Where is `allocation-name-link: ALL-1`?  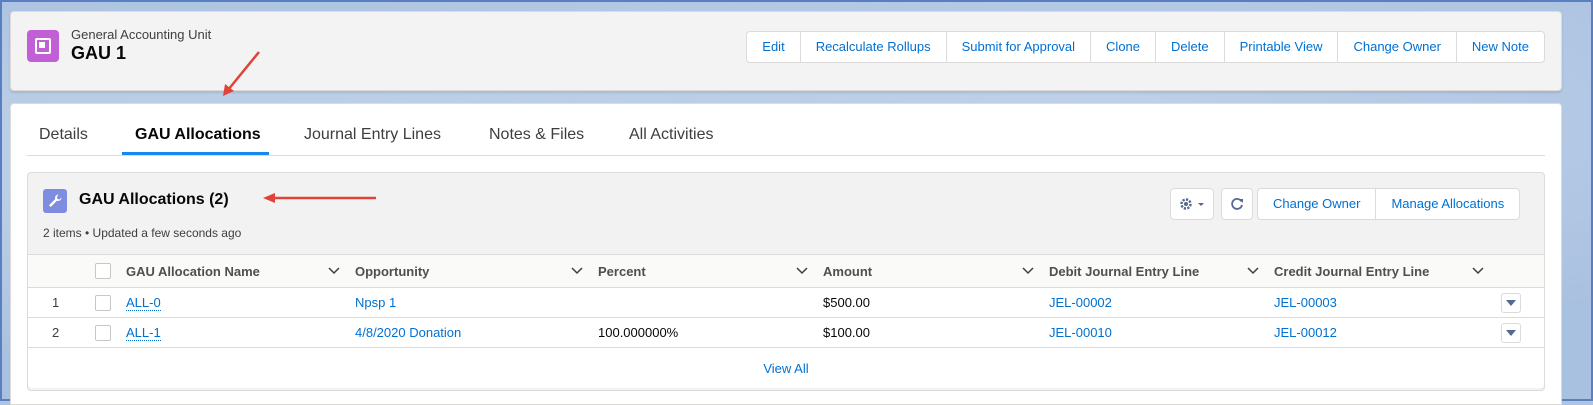 allocation-name-link: ALL-1 is located at coordinates (143, 333).